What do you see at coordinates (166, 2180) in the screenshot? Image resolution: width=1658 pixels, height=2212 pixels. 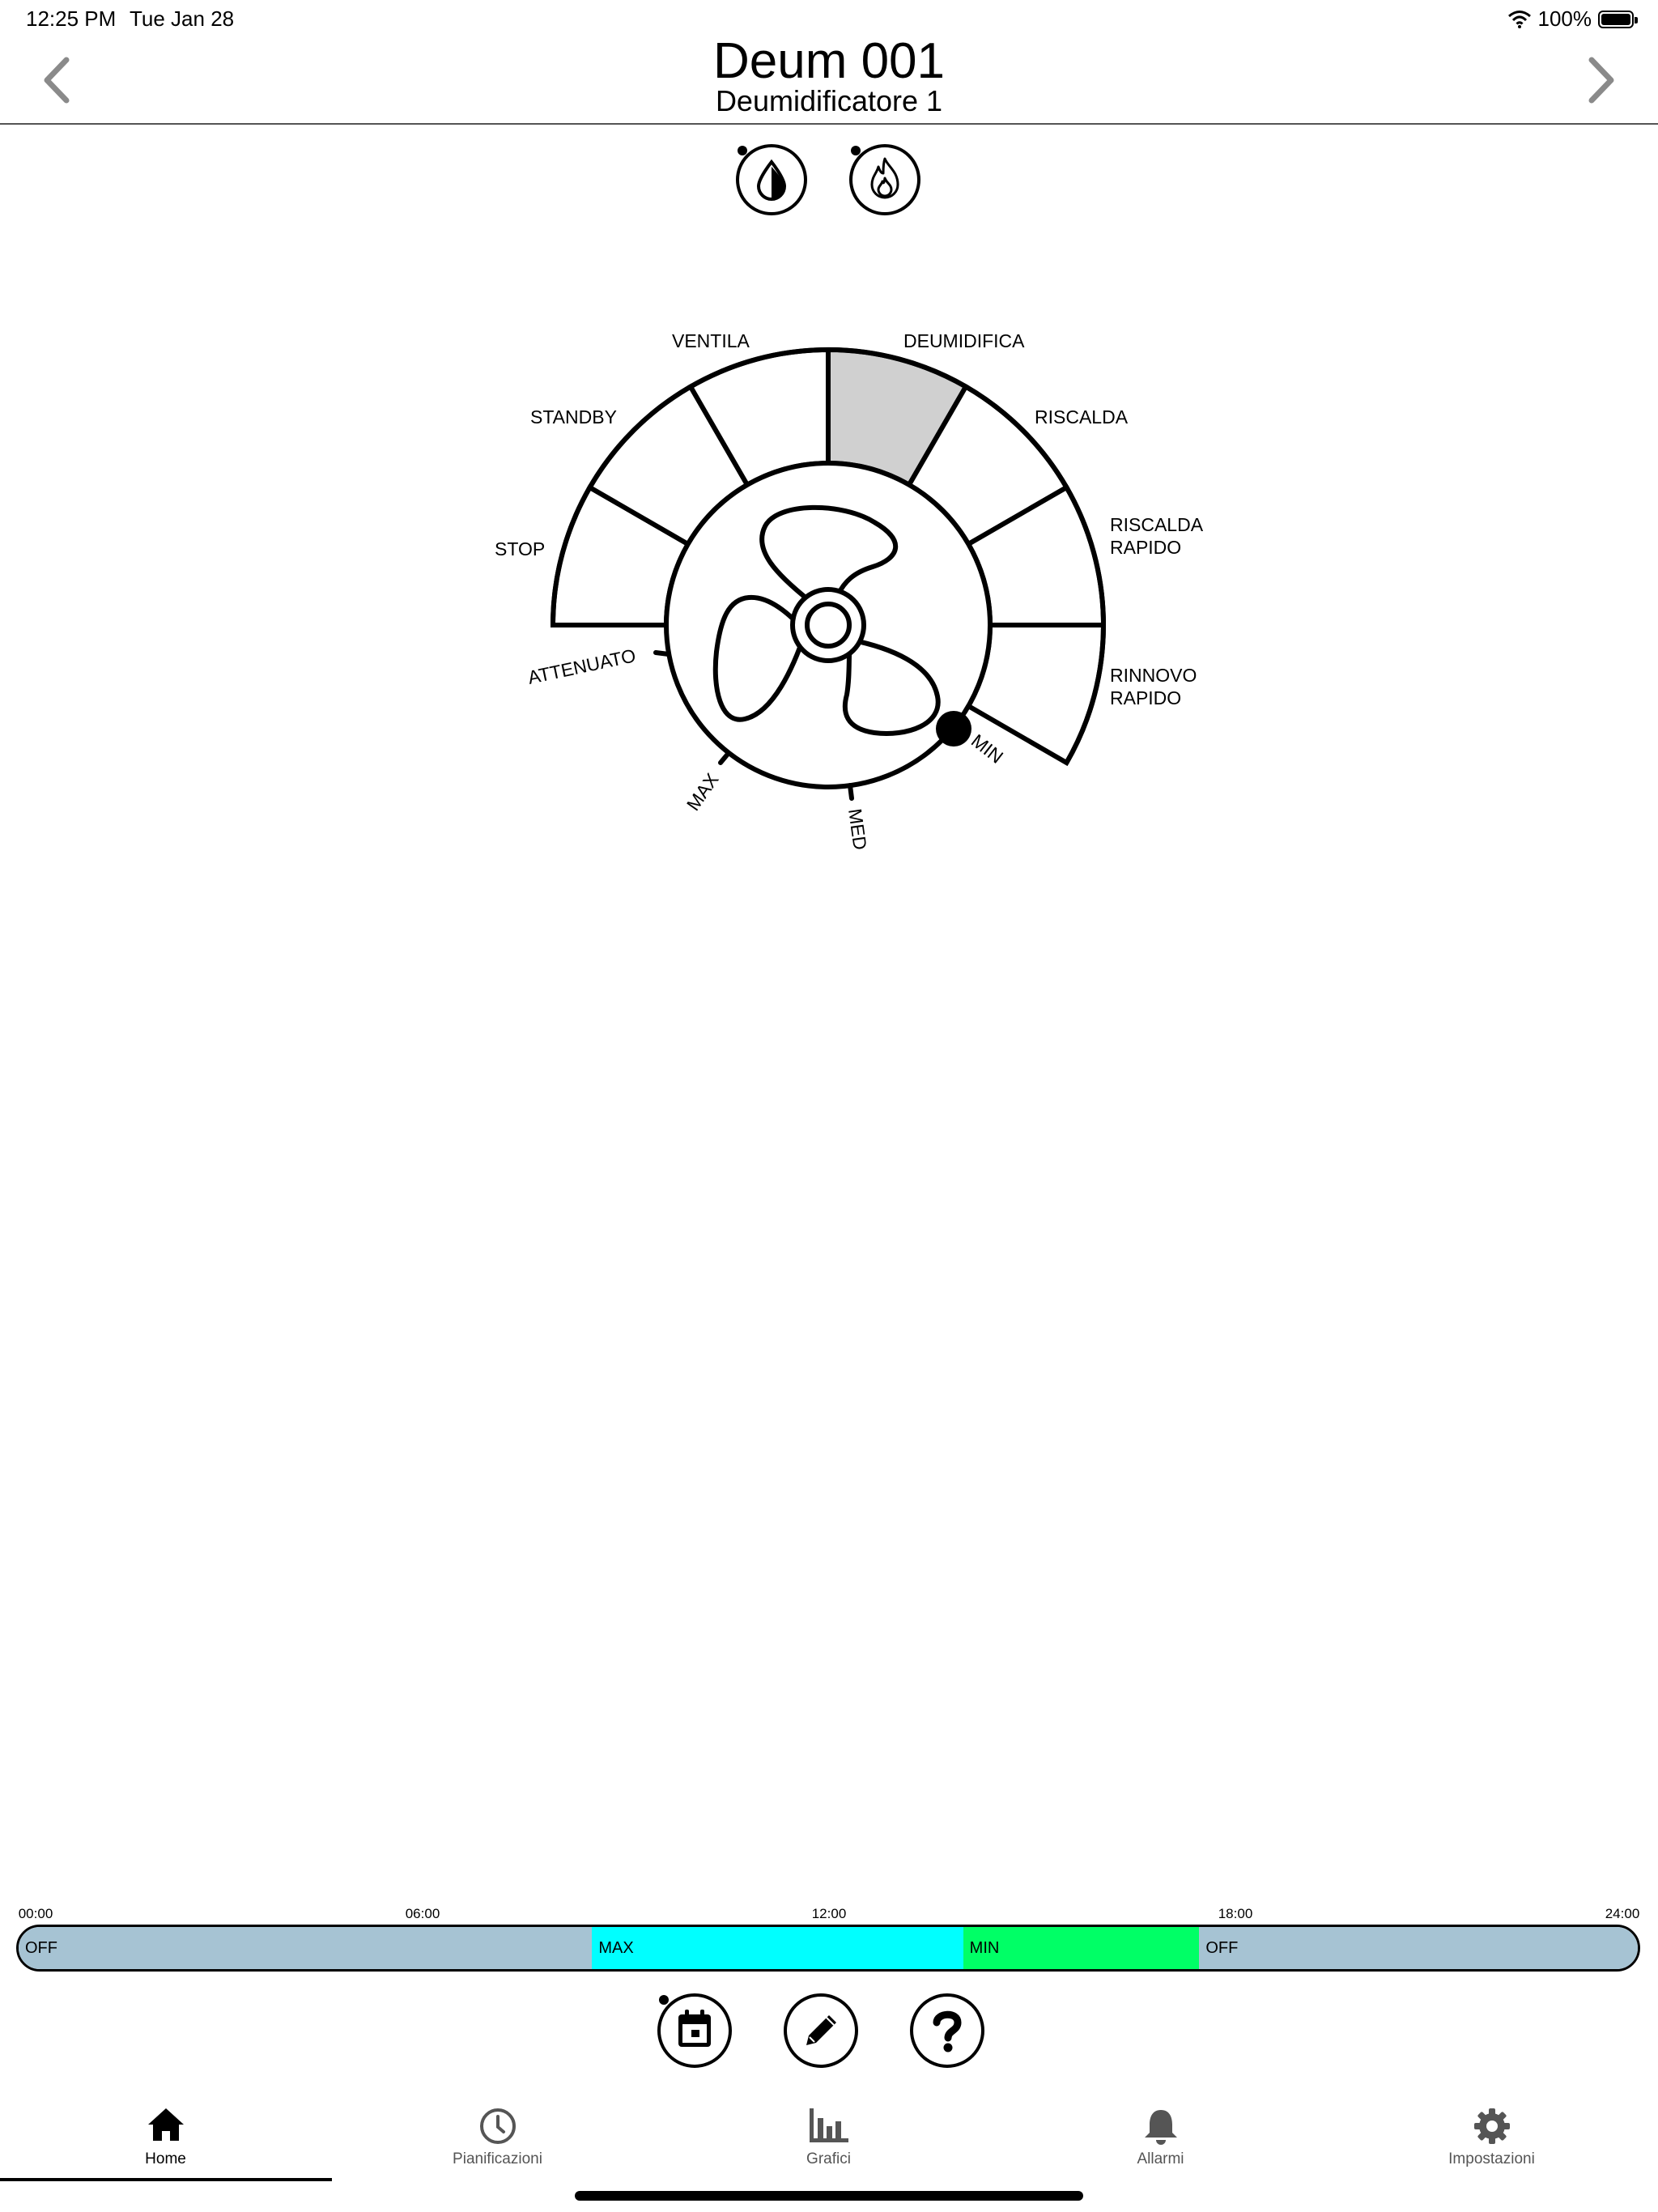 I see `active-tab-indicator` at bounding box center [166, 2180].